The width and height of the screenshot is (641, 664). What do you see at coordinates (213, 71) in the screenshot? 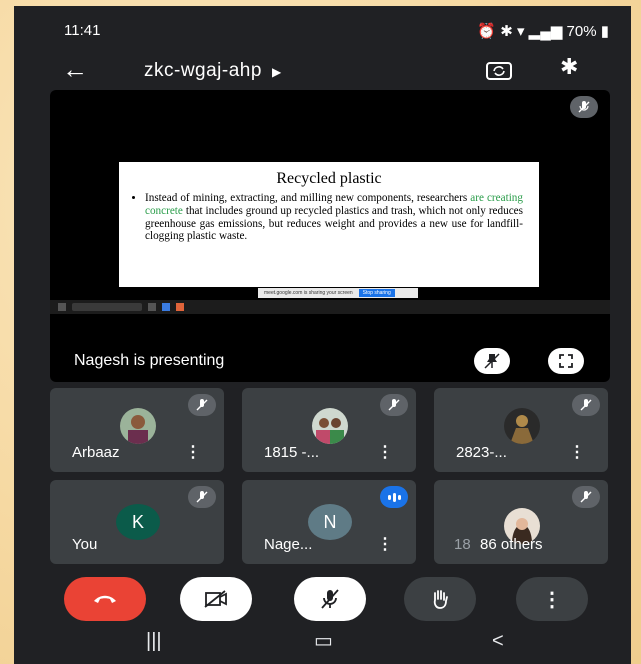
I see `meeting-code: zkc-wgaj-ahp ▶` at bounding box center [213, 71].